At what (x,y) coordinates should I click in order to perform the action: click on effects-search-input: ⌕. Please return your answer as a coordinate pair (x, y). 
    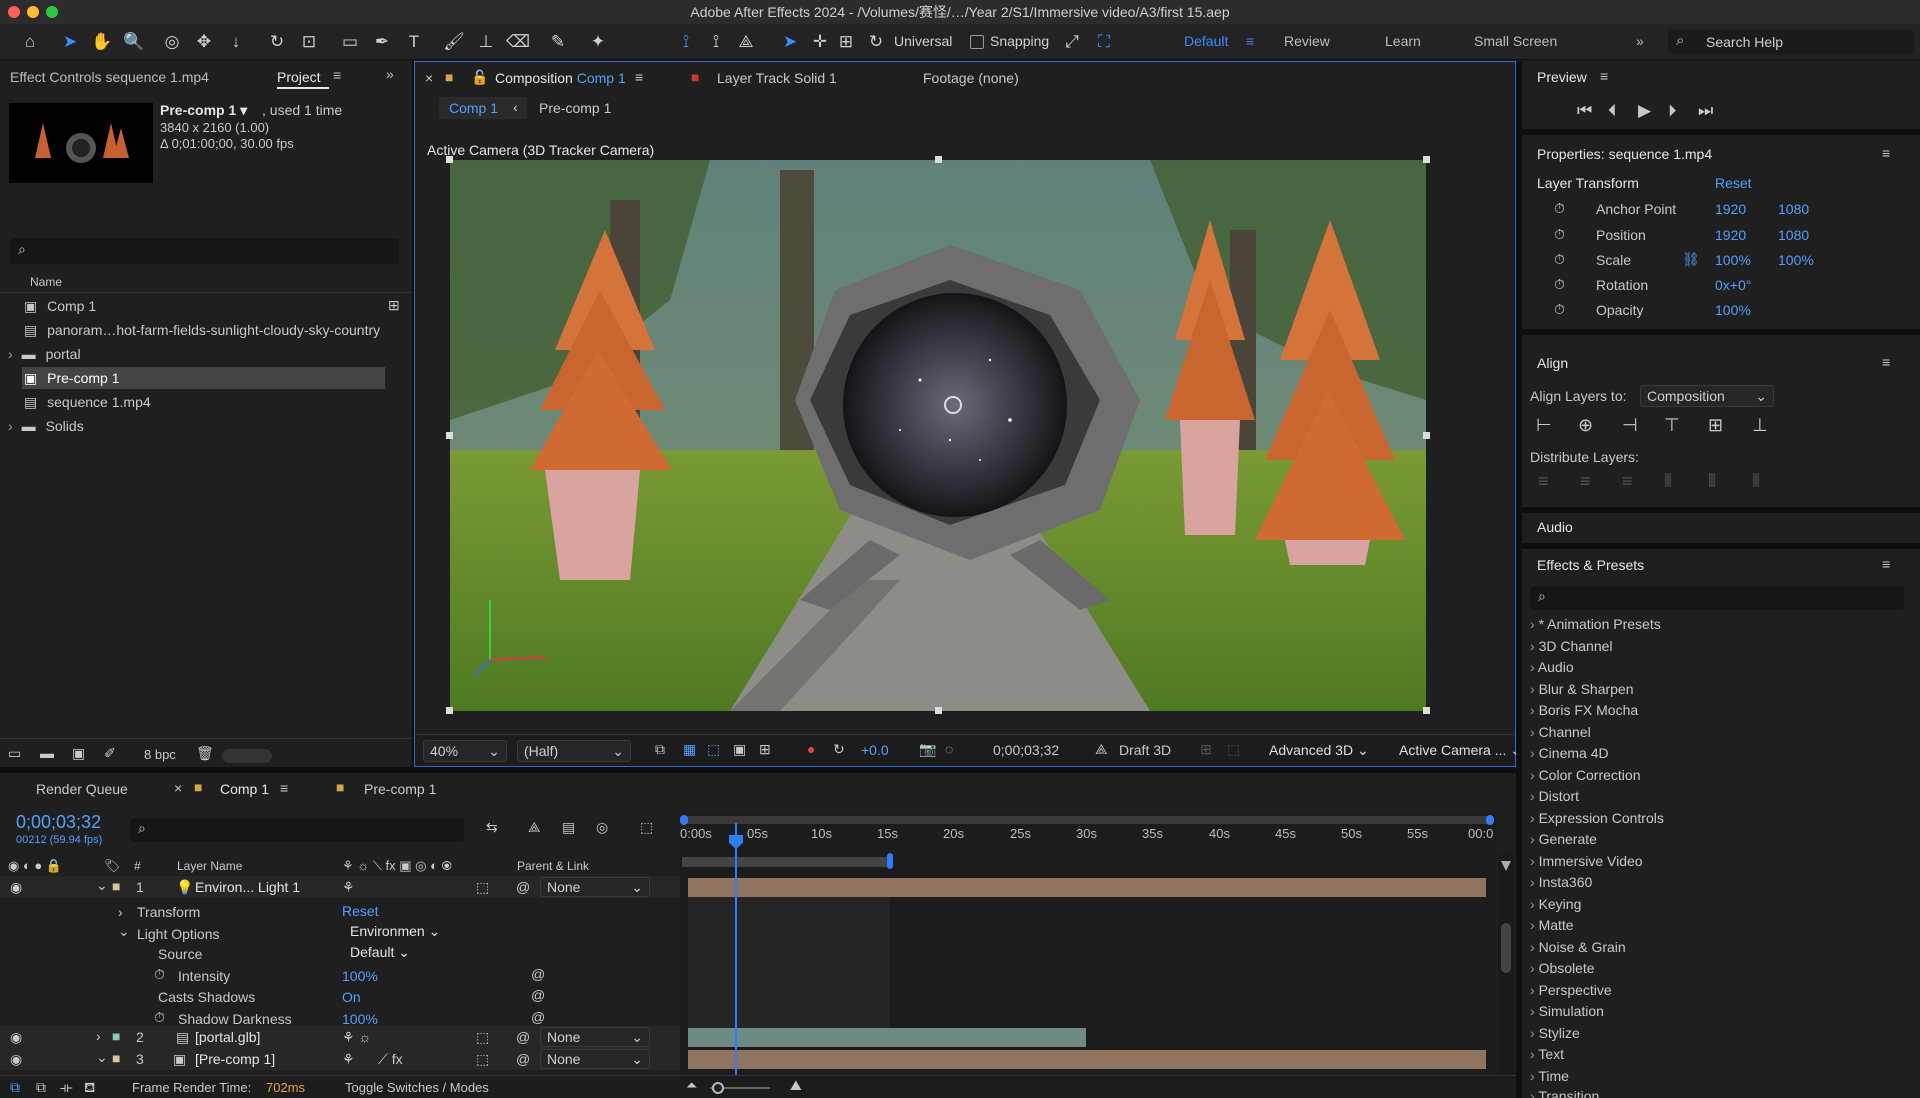
    Looking at the image, I should click on (1717, 598).